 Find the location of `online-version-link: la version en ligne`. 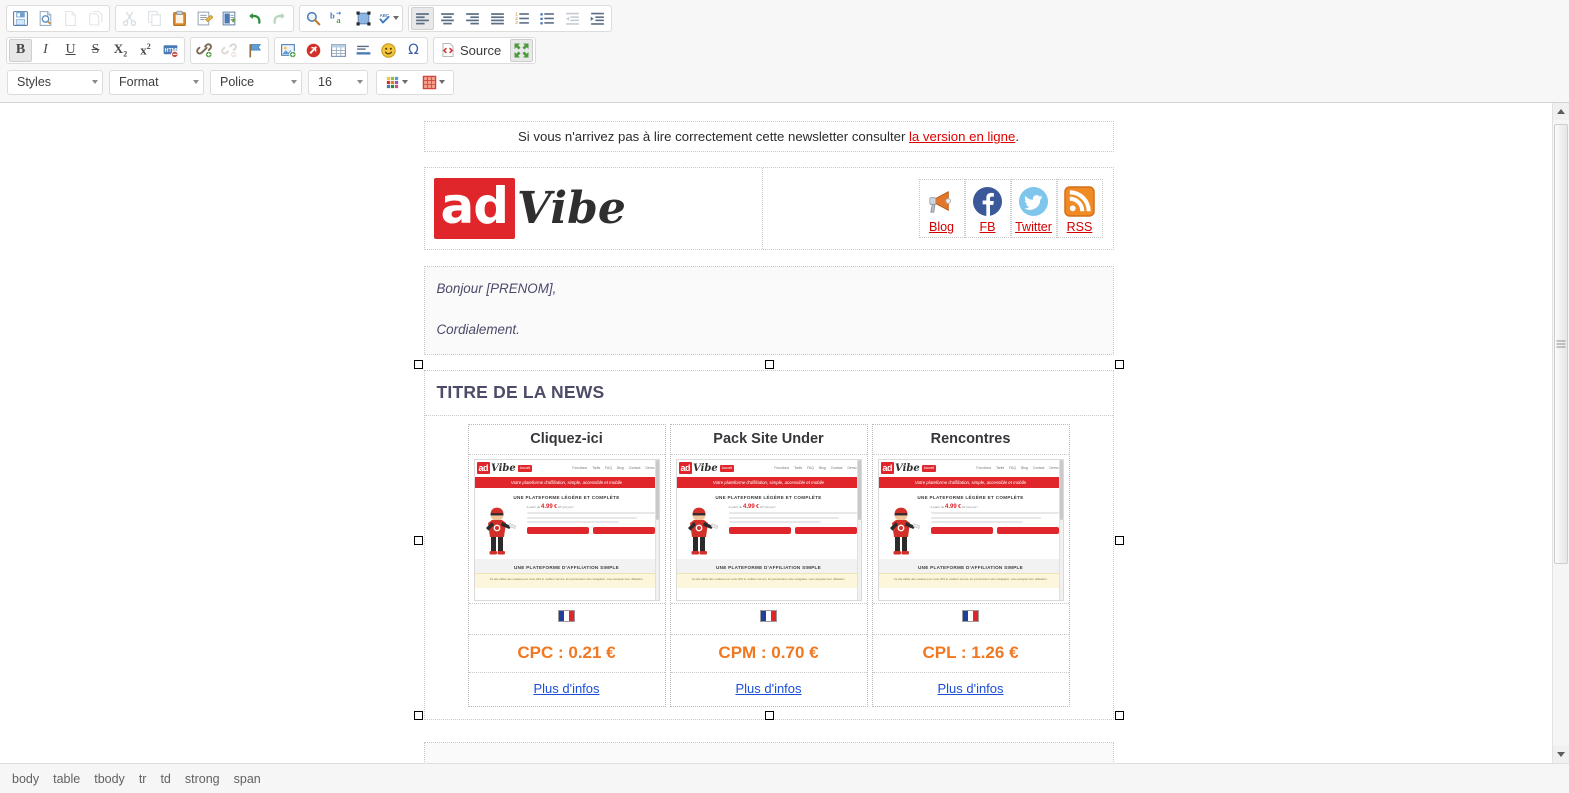

online-version-link: la version en ligne is located at coordinates (962, 136).